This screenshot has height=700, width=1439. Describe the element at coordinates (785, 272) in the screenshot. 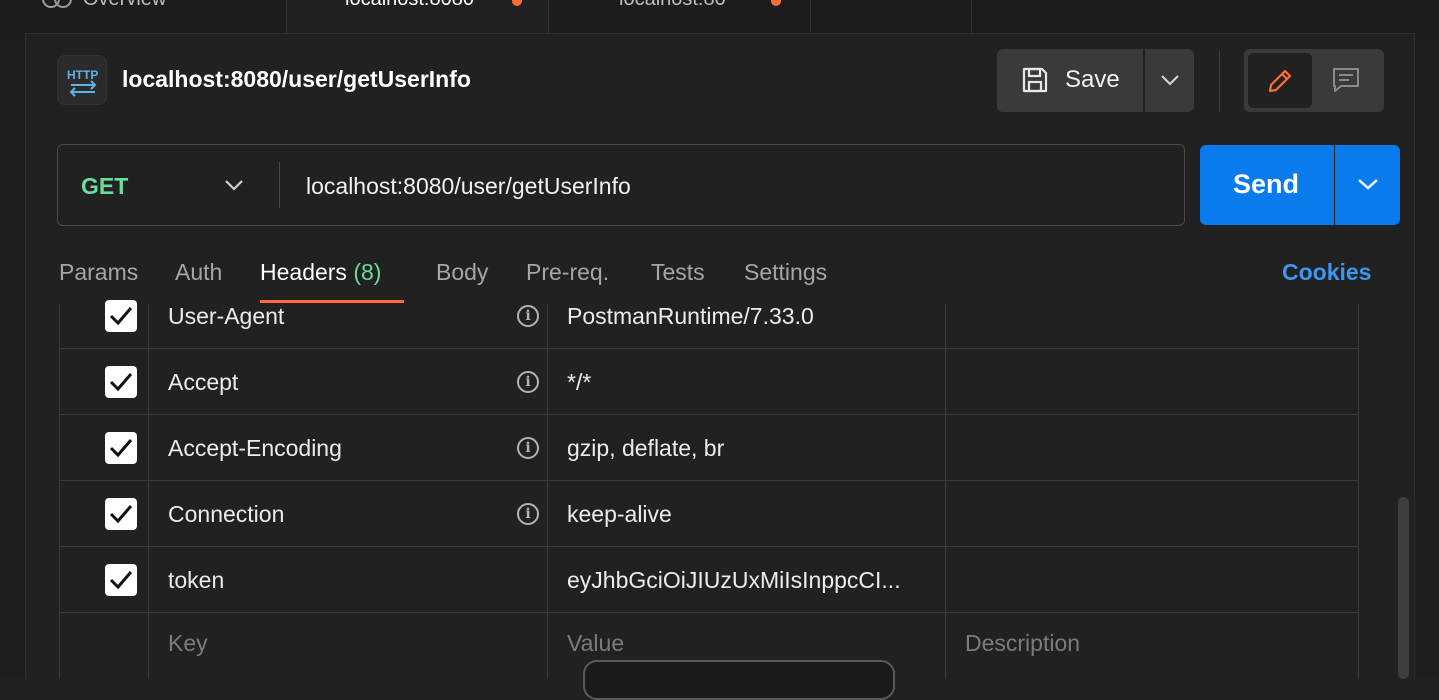

I see `tab-settings: Settings` at that location.